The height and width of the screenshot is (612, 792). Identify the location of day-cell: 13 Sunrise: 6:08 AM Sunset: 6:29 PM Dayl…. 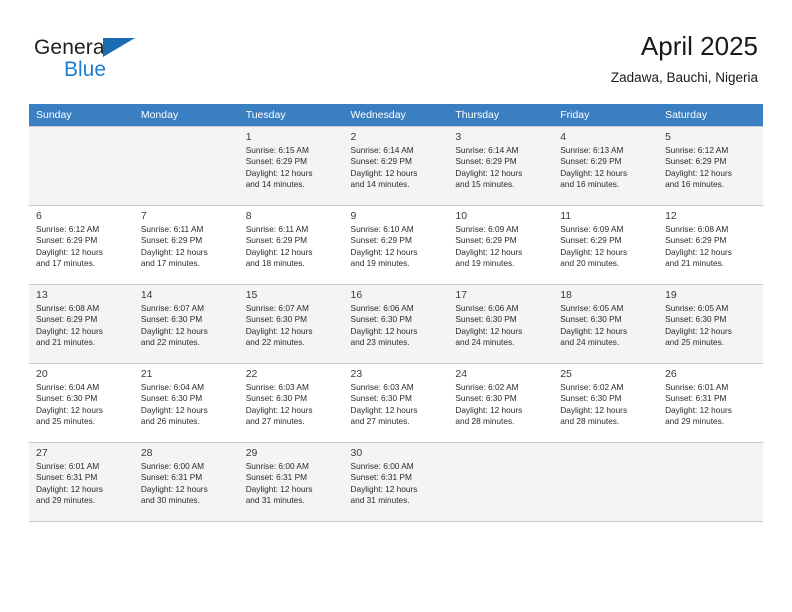
(81, 324).